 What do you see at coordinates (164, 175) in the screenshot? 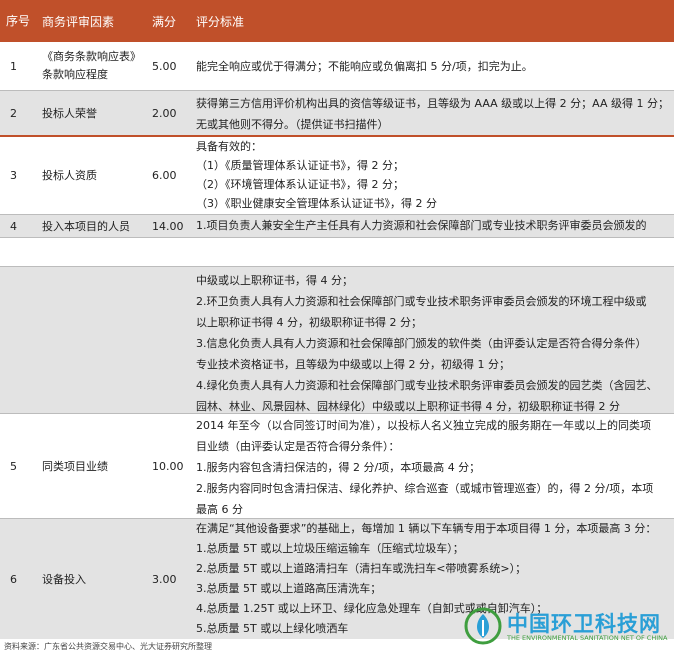
I see `row-score: 6.00` at bounding box center [164, 175].